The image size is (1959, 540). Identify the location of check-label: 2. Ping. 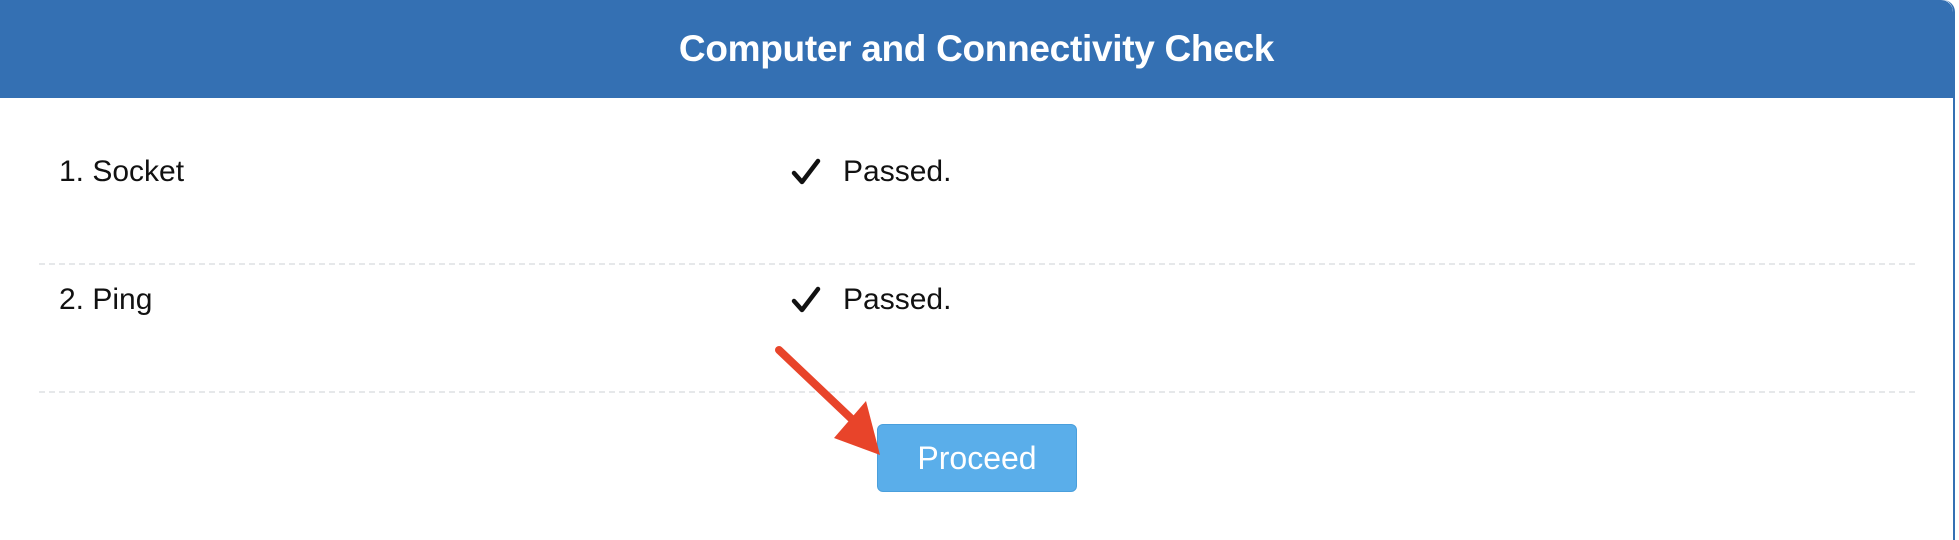
(106, 299).